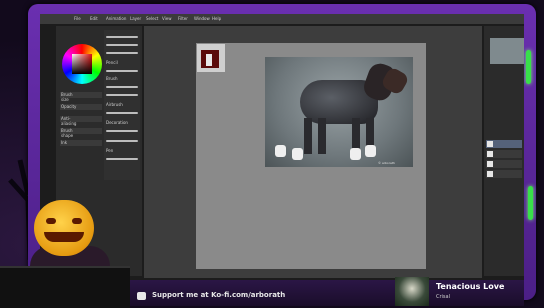 The width and height of the screenshot is (544, 308). What do you see at coordinates (69, 121) in the screenshot?
I see `property-label: Anti-aliasing` at bounding box center [69, 121].